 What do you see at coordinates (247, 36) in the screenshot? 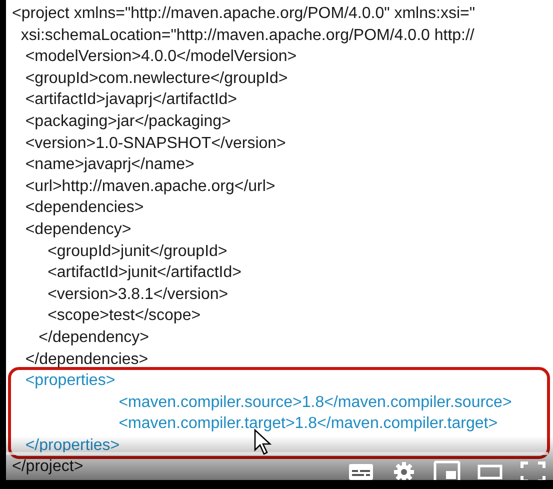
I see `code-line: xsi:schemaLocation="http://maven.apache.org/POM/4.0.0 http://` at bounding box center [247, 36].